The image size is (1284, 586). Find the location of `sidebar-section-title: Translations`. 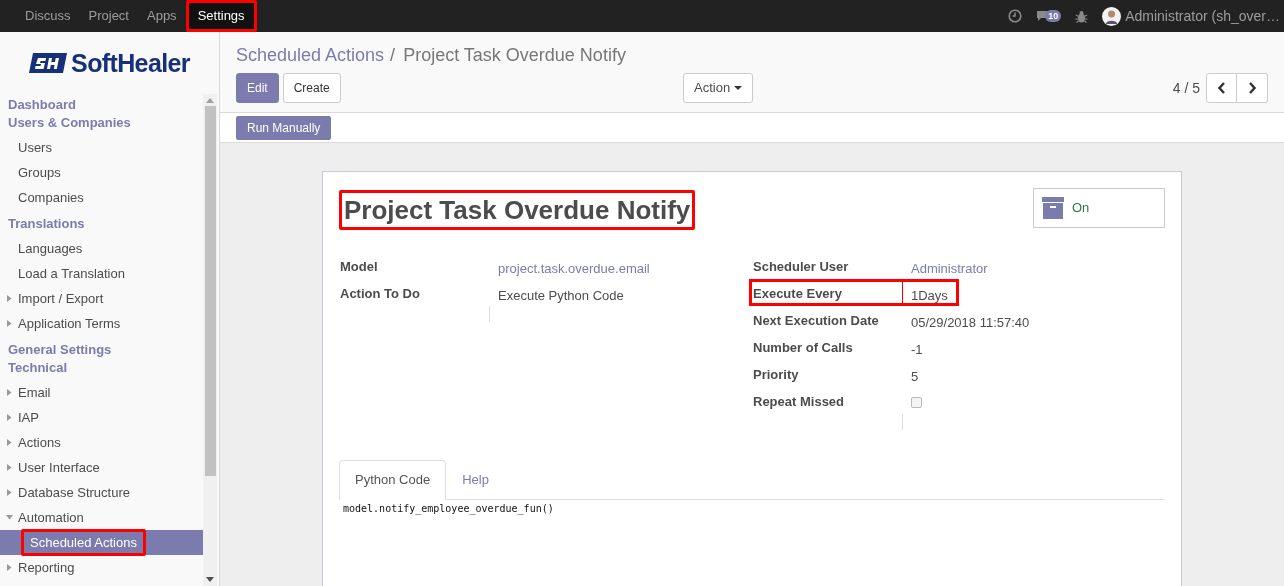

sidebar-section-title: Translations is located at coordinates (101, 224).